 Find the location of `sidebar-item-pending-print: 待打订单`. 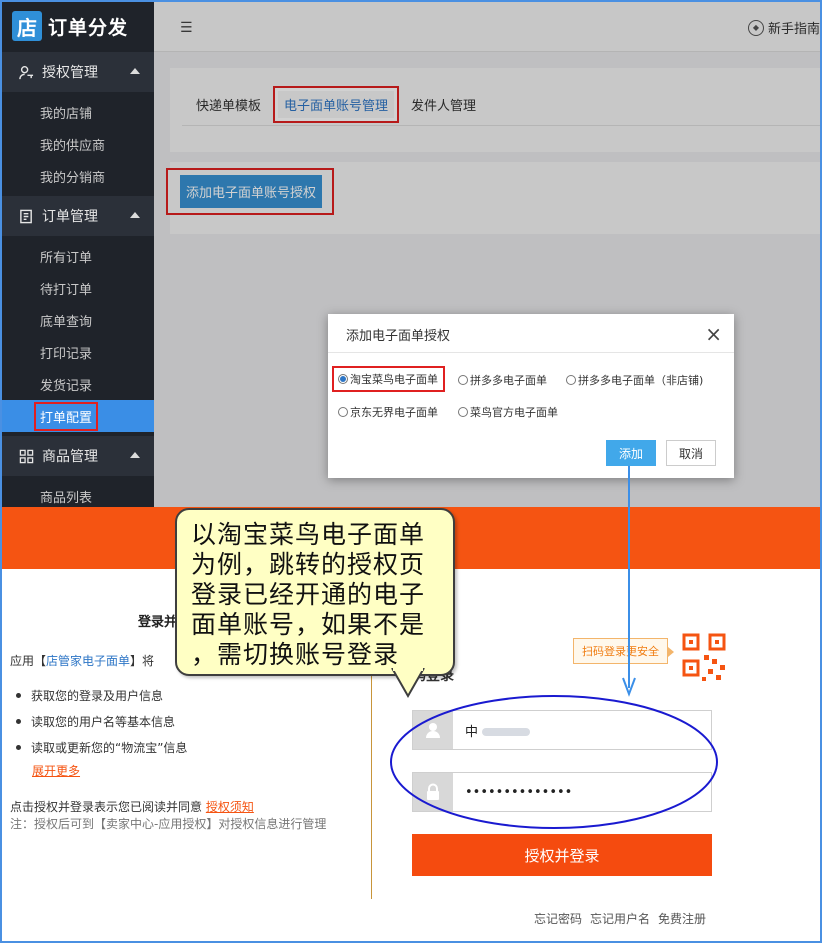

sidebar-item-pending-print: 待打订单 is located at coordinates (78, 288).